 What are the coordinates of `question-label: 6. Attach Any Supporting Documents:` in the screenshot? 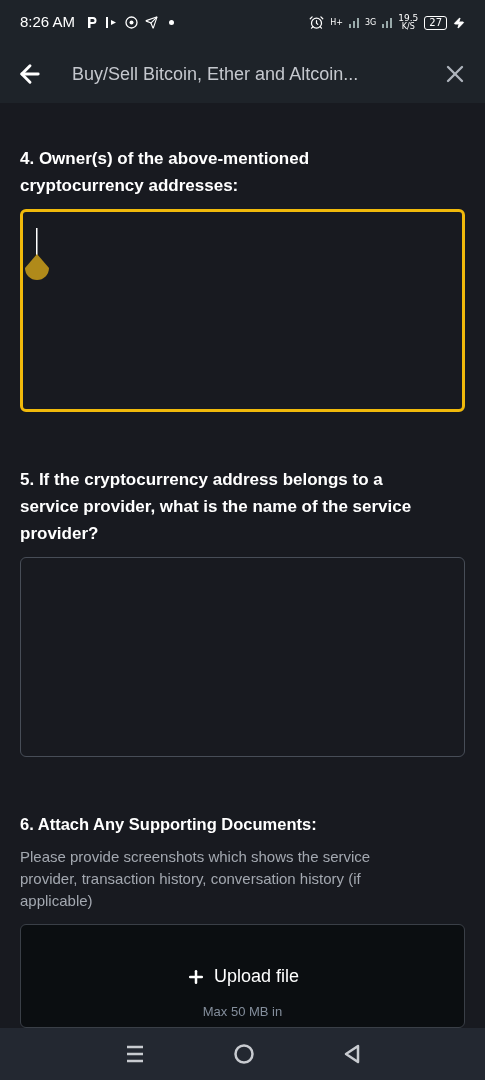 It's located at (169, 824).